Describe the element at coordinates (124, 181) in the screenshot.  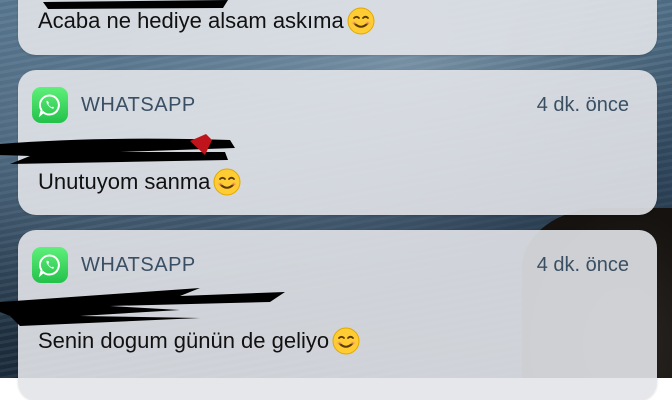
I see `message-text: Unutuyom sanma` at that location.